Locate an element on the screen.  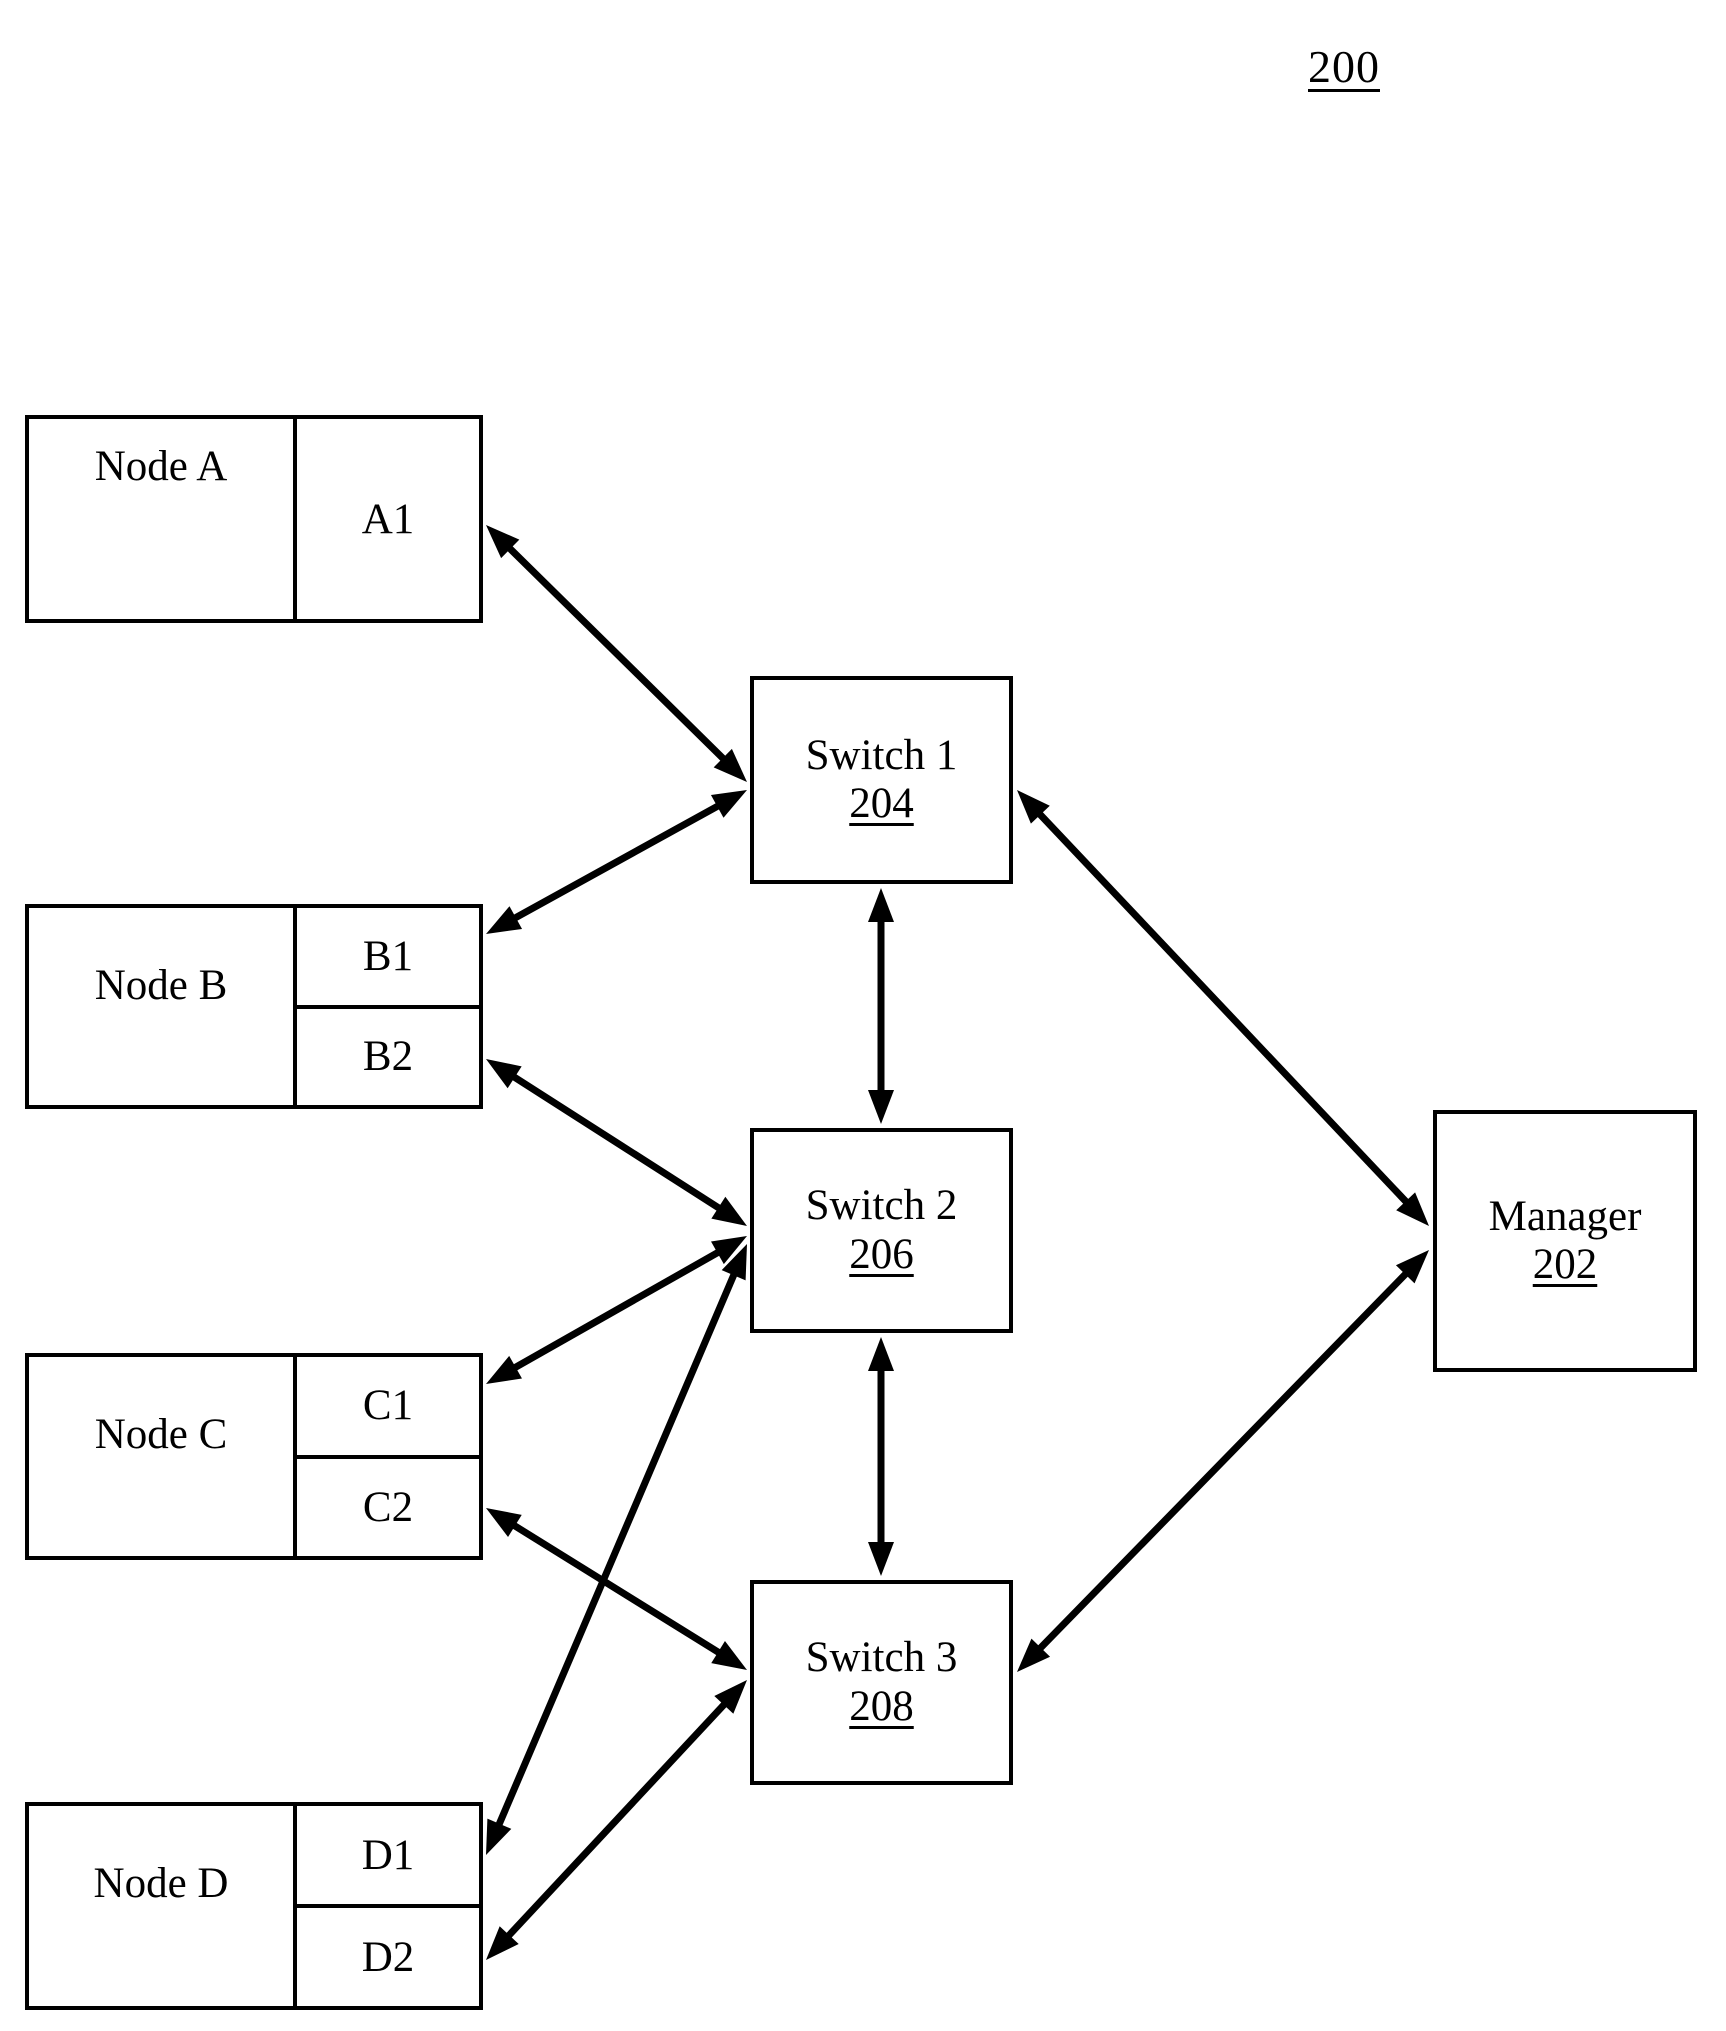
node-port-label: B2 is located at coordinates (388, 1057).